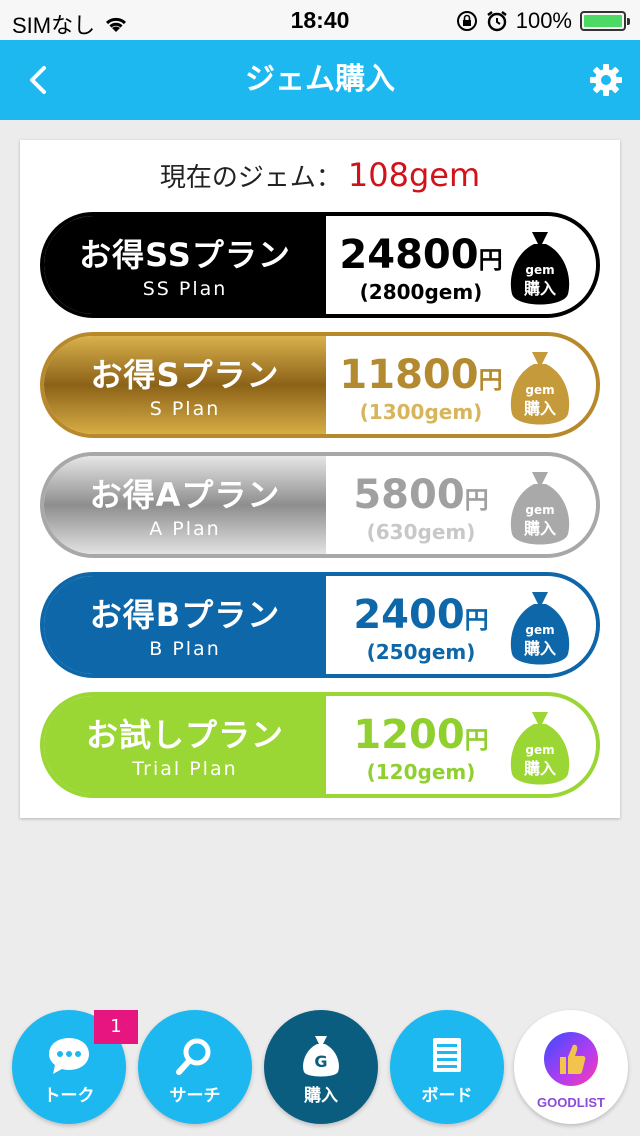  Describe the element at coordinates (466, 21) in the screenshot. I see `orientation-lock-icon` at that location.